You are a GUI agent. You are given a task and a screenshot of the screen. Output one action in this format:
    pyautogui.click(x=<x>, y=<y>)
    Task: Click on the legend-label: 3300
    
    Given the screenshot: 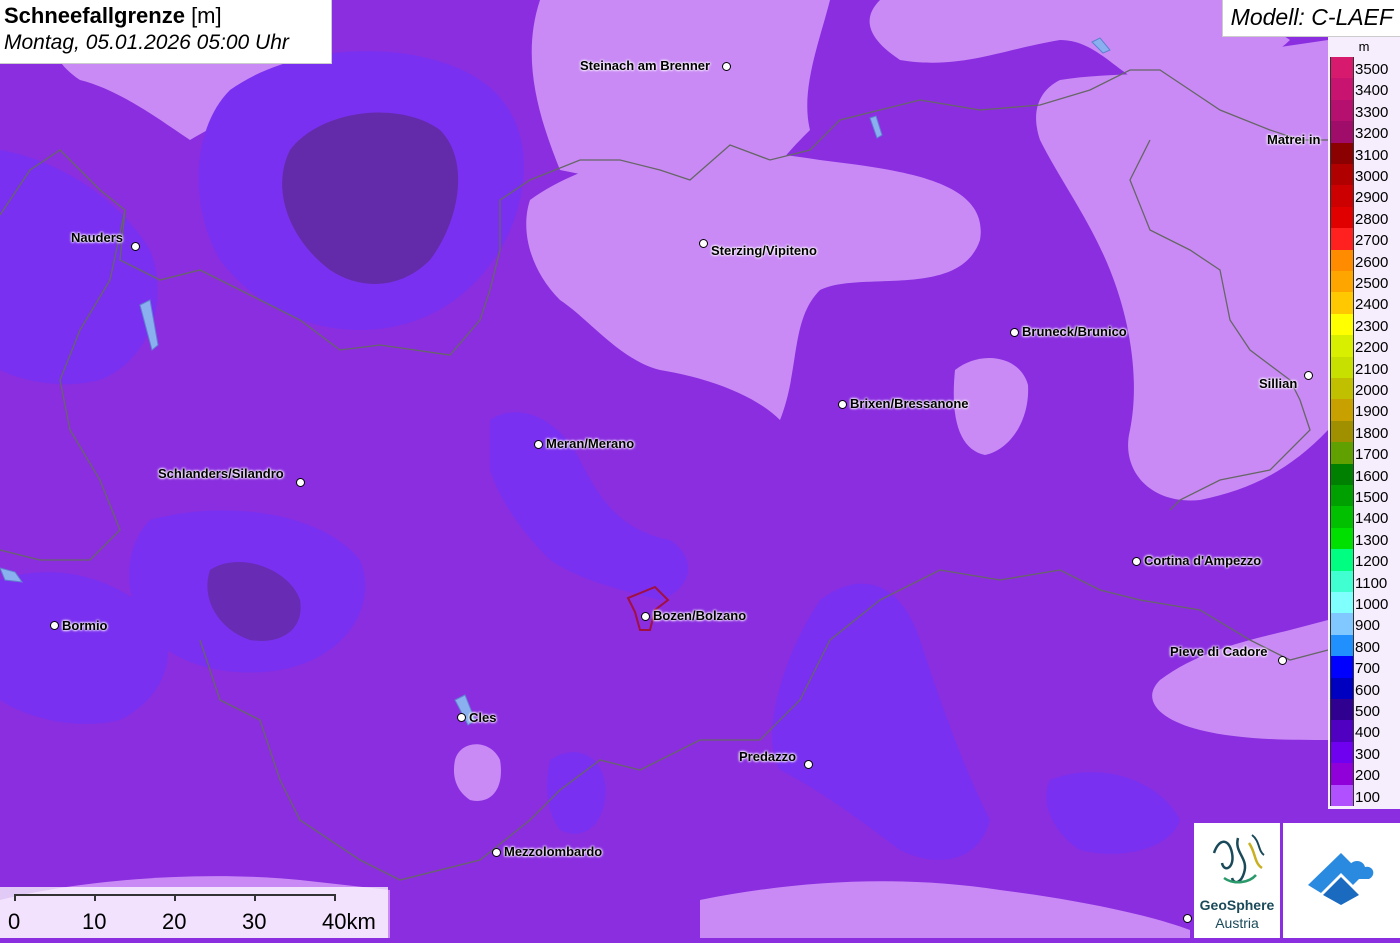 What is the action you would take?
    pyautogui.click(x=1372, y=112)
    